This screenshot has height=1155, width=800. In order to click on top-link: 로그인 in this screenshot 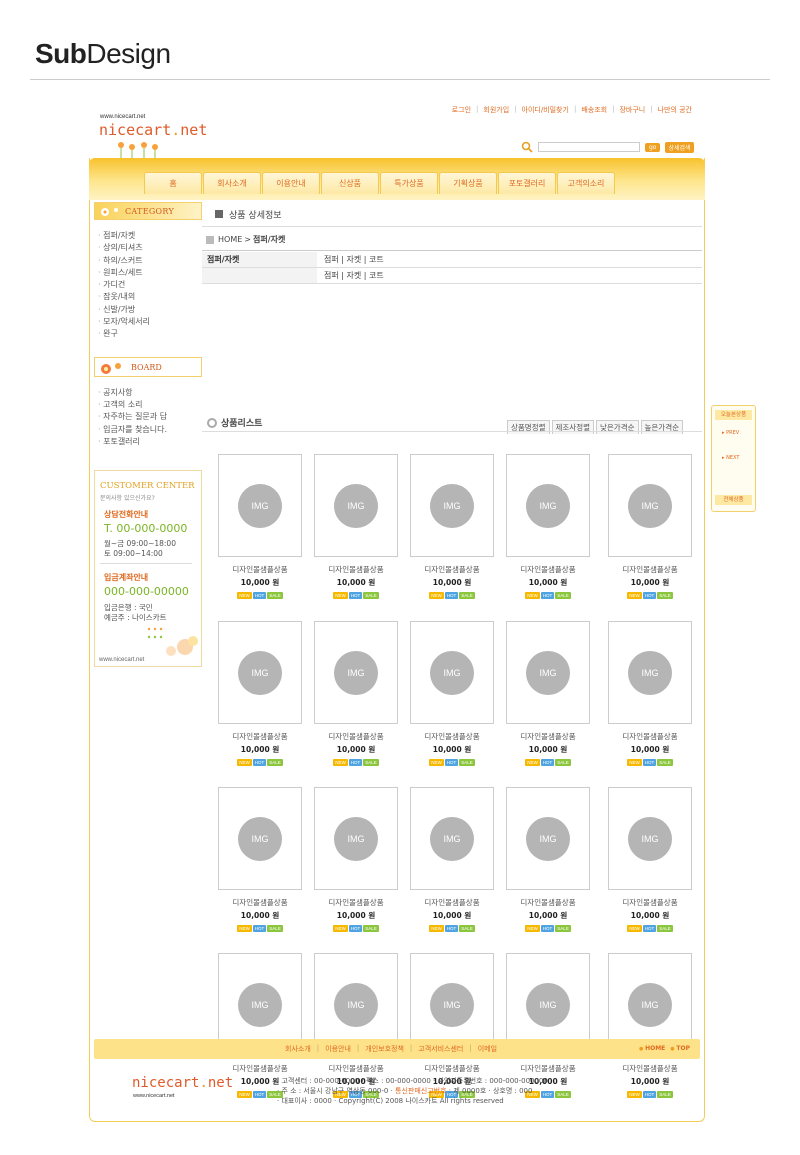, I will do `click(461, 110)`.